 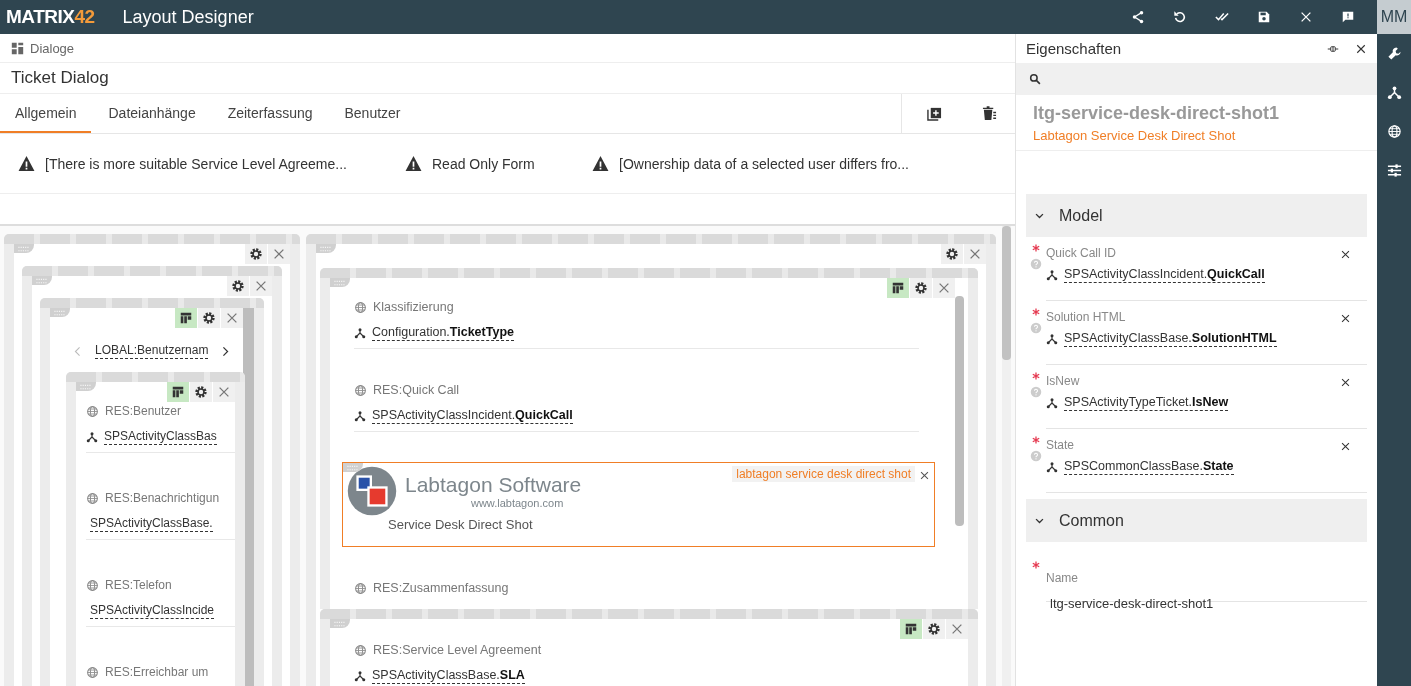 What do you see at coordinates (638, 504) in the screenshot?
I see `image-control: Labtagon Software www.labtagon.com labtagon service desk direct shot Service Desk Direct Shot` at bounding box center [638, 504].